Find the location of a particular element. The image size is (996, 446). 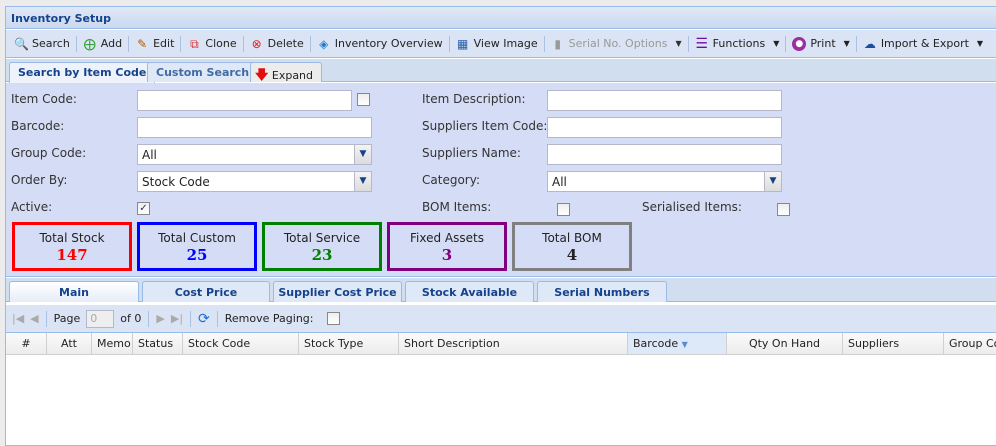

last-page-icon: ▶| is located at coordinates (177, 318).